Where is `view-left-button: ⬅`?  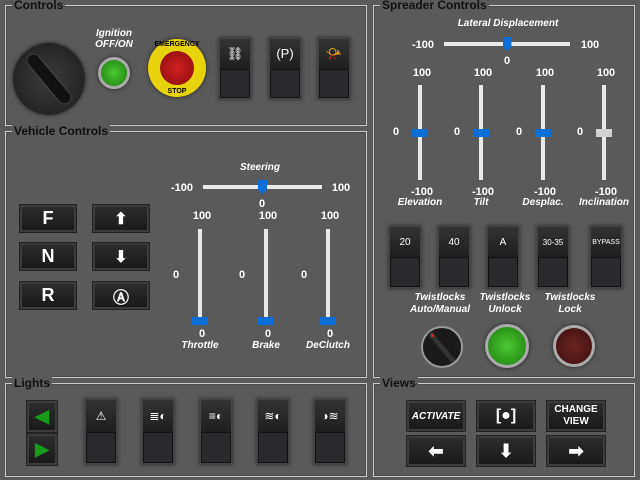
view-left-button: ⬅ is located at coordinates (436, 451).